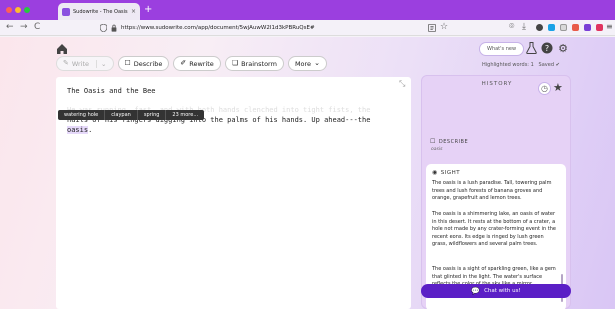  Describe the element at coordinates (511, 27) in the screenshot. I see `pocket-icon: ⌾` at that location.